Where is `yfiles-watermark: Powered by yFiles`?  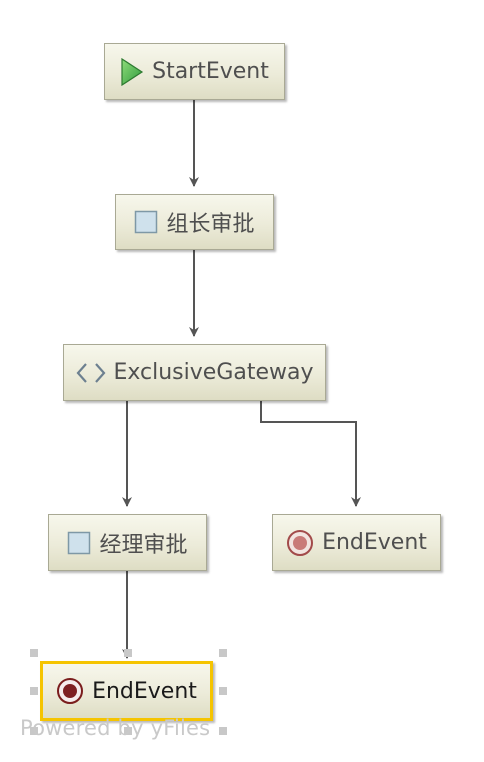 yfiles-watermark: Powered by yFiles is located at coordinates (115, 728).